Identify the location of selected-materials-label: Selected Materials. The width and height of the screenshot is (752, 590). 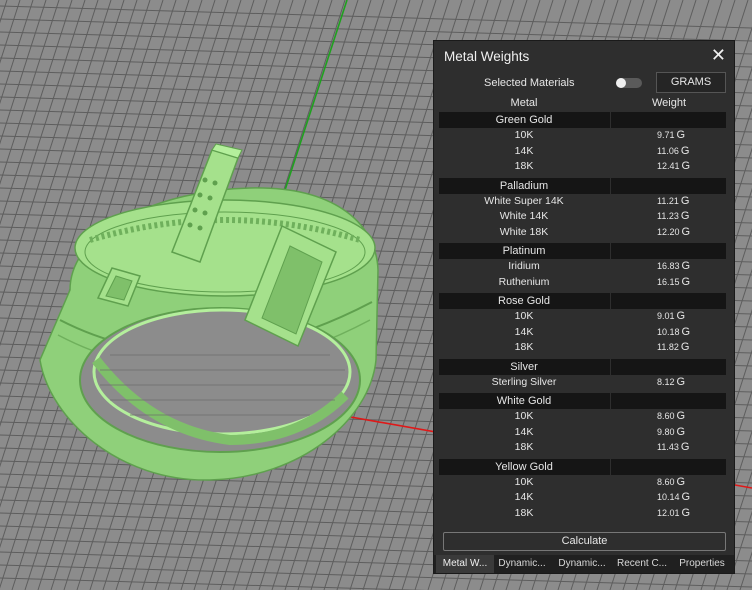
(529, 83).